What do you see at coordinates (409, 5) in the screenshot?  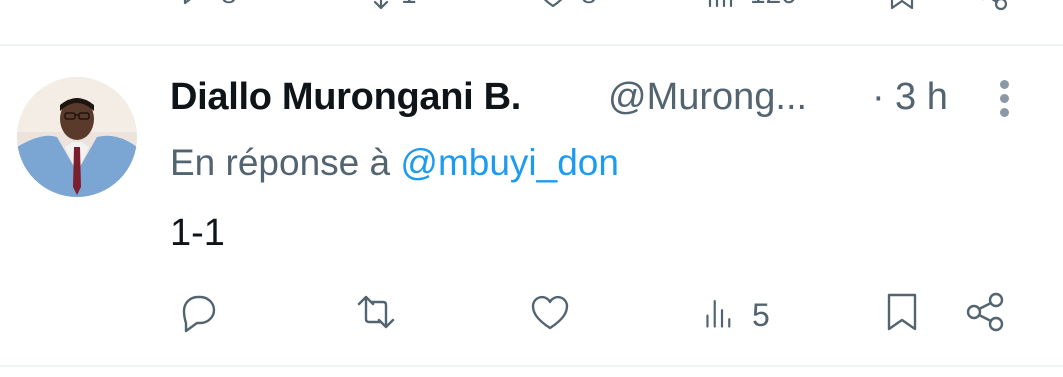 I see `prev-retweet-count: 1` at bounding box center [409, 5].